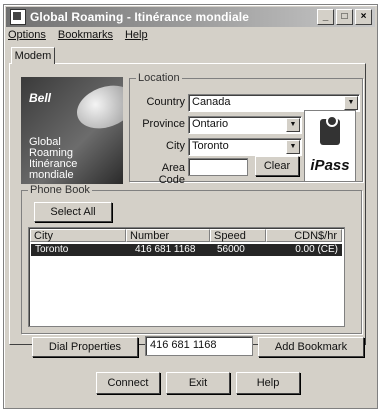 This screenshot has width=381, height=412. Describe the element at coordinates (277, 166) in the screenshot. I see `clear-button: Clear` at that location.